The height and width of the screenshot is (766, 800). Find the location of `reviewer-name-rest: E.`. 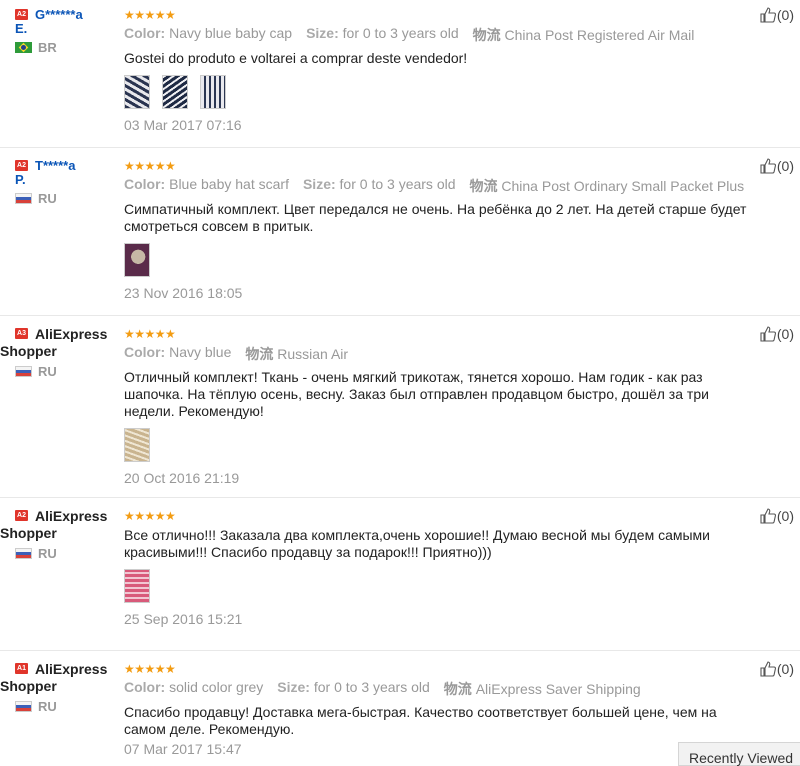

reviewer-name-rest: E. is located at coordinates (70, 29).